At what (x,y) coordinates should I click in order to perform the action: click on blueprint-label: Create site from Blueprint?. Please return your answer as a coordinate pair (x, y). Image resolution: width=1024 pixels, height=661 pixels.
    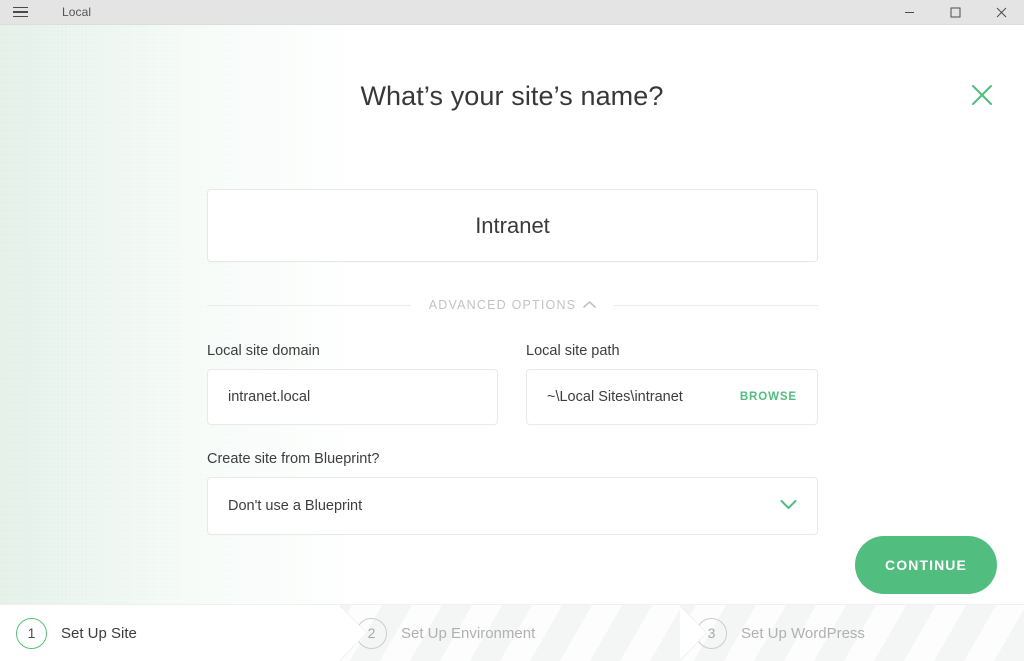
    Looking at the image, I should click on (293, 459).